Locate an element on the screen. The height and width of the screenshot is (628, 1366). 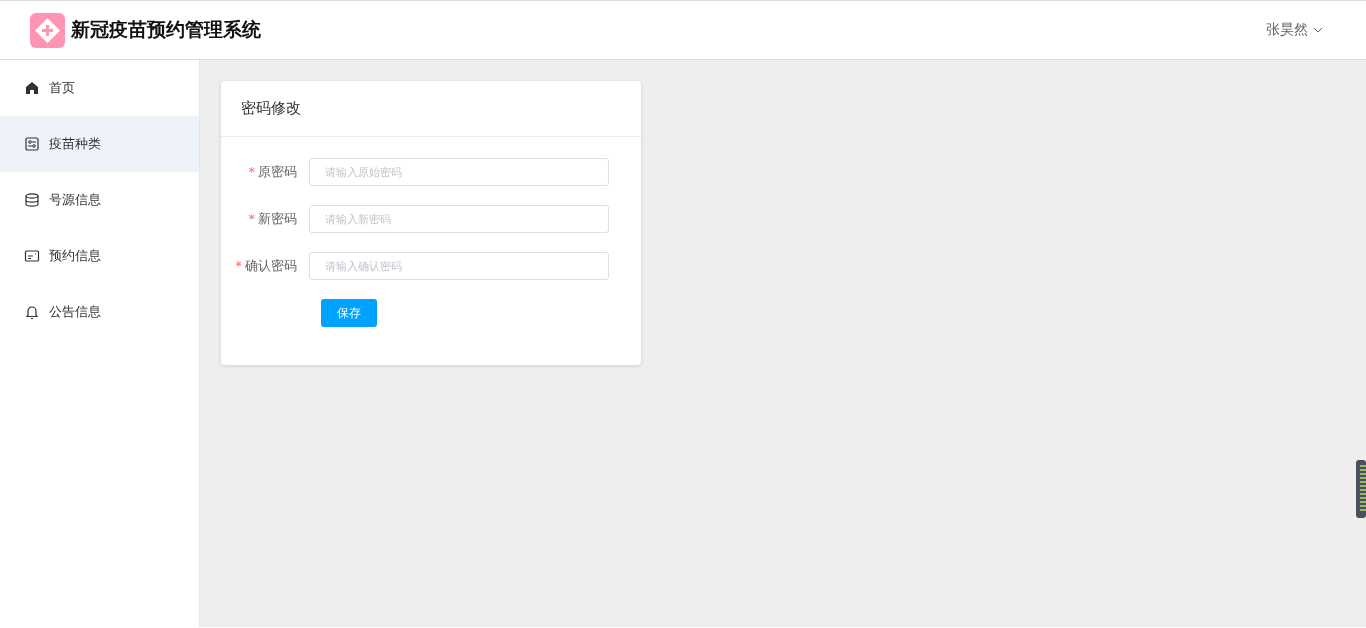
sidebar-item: 号源信息 is located at coordinates (99, 200).